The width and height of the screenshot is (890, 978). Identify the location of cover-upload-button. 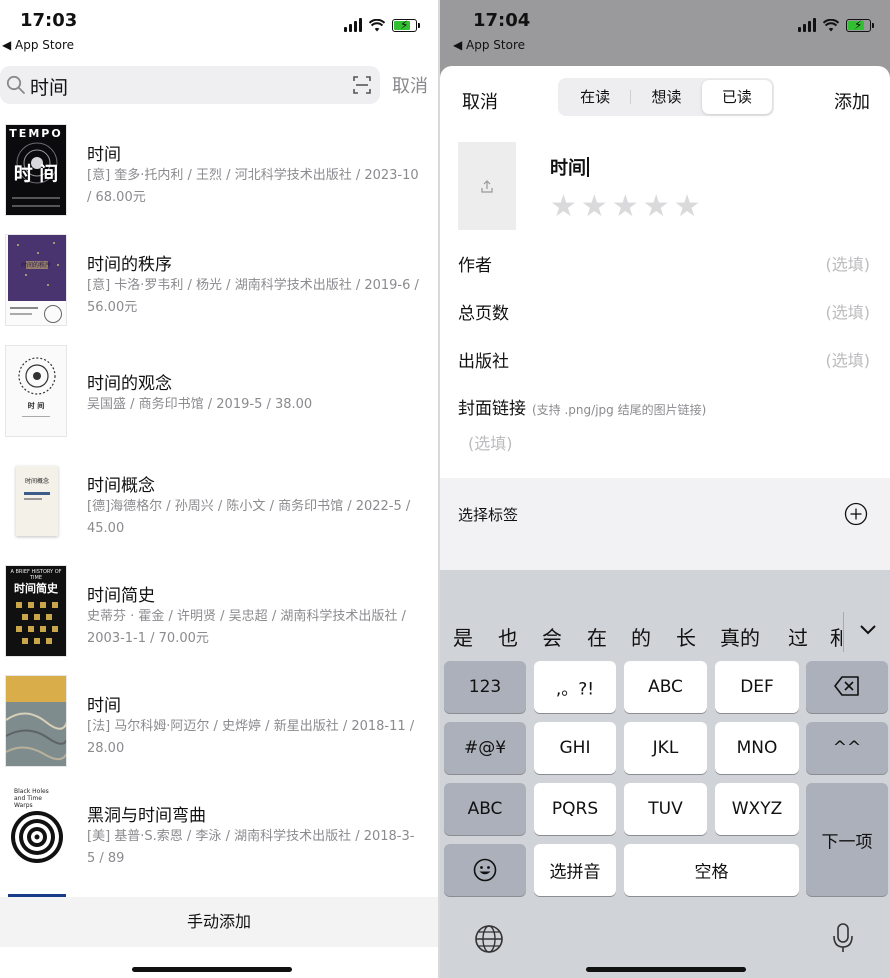
(487, 186).